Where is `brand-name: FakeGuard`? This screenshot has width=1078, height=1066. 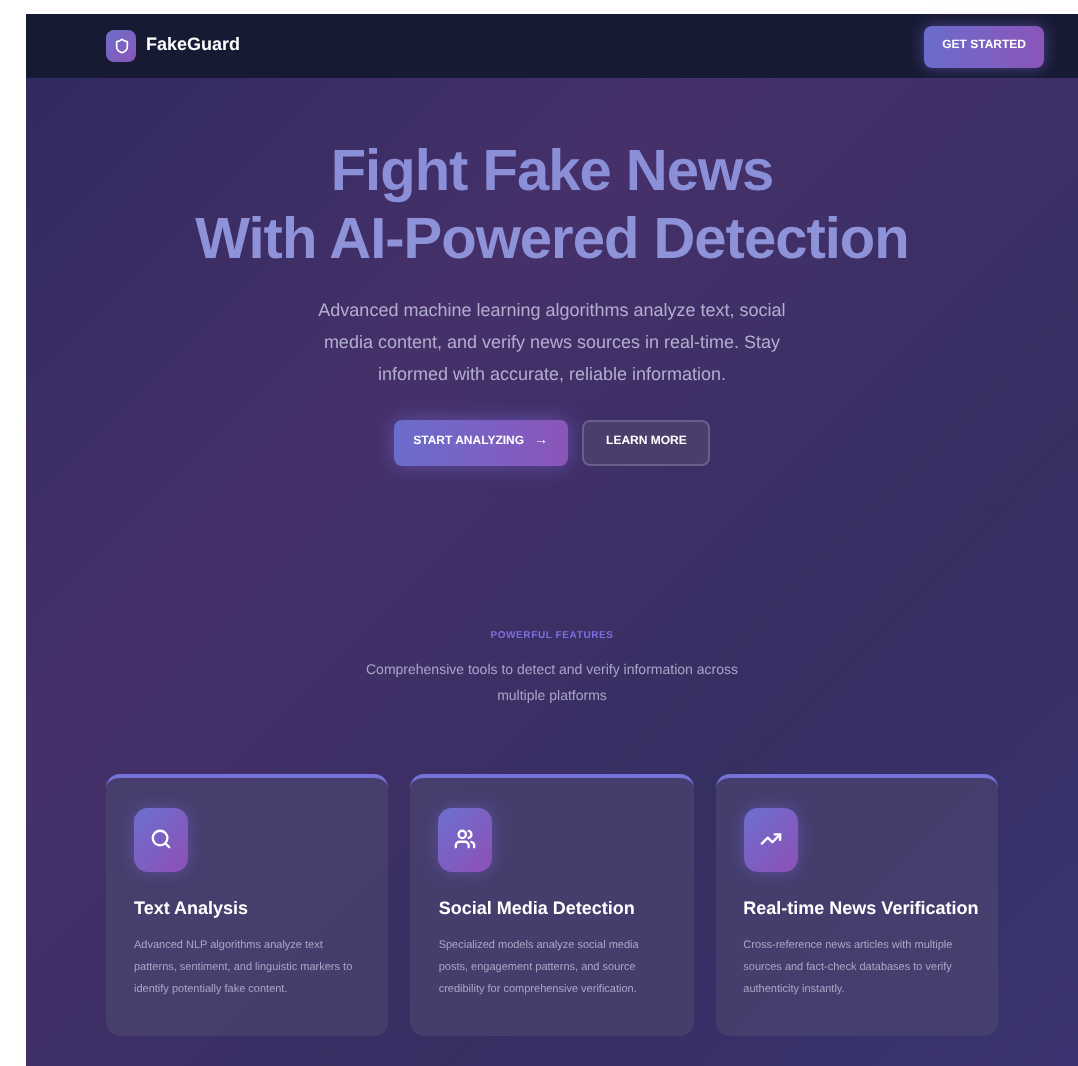 brand-name: FakeGuard is located at coordinates (193, 45).